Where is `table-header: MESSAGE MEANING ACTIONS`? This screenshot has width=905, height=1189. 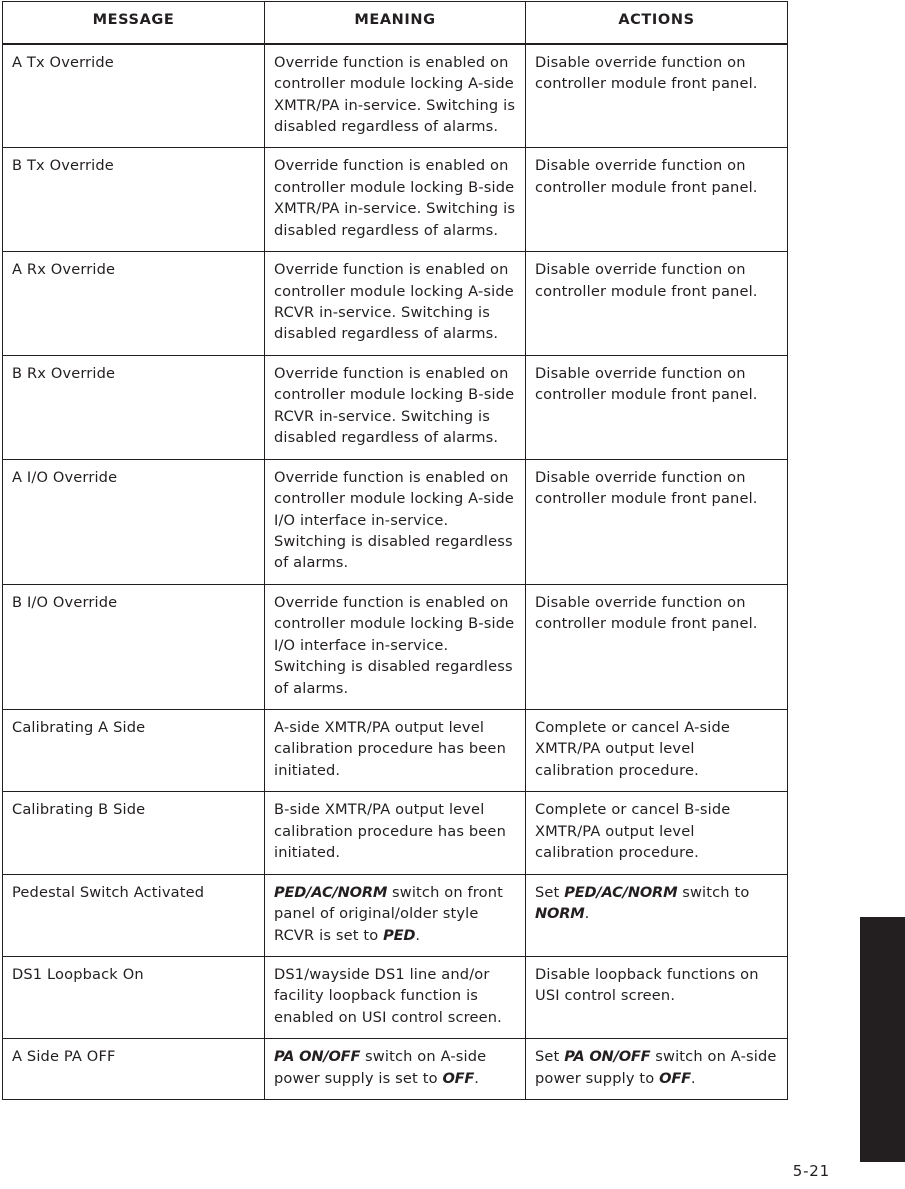
table-header: MESSAGE MEANING ACTIONS is located at coordinates (395, 22).